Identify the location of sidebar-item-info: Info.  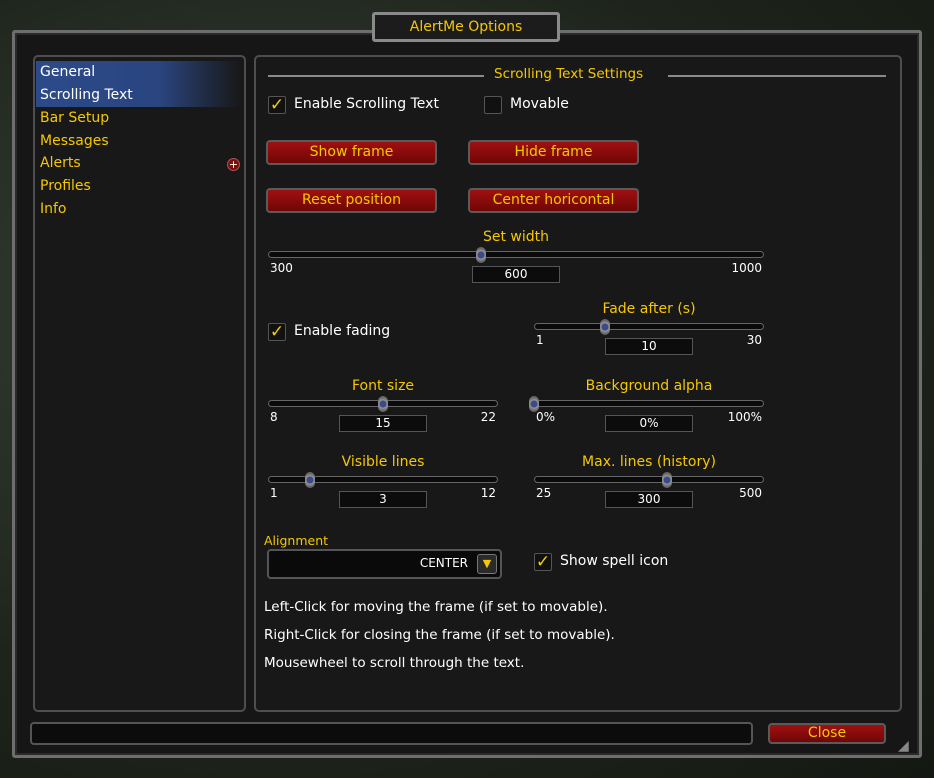
(140, 209).